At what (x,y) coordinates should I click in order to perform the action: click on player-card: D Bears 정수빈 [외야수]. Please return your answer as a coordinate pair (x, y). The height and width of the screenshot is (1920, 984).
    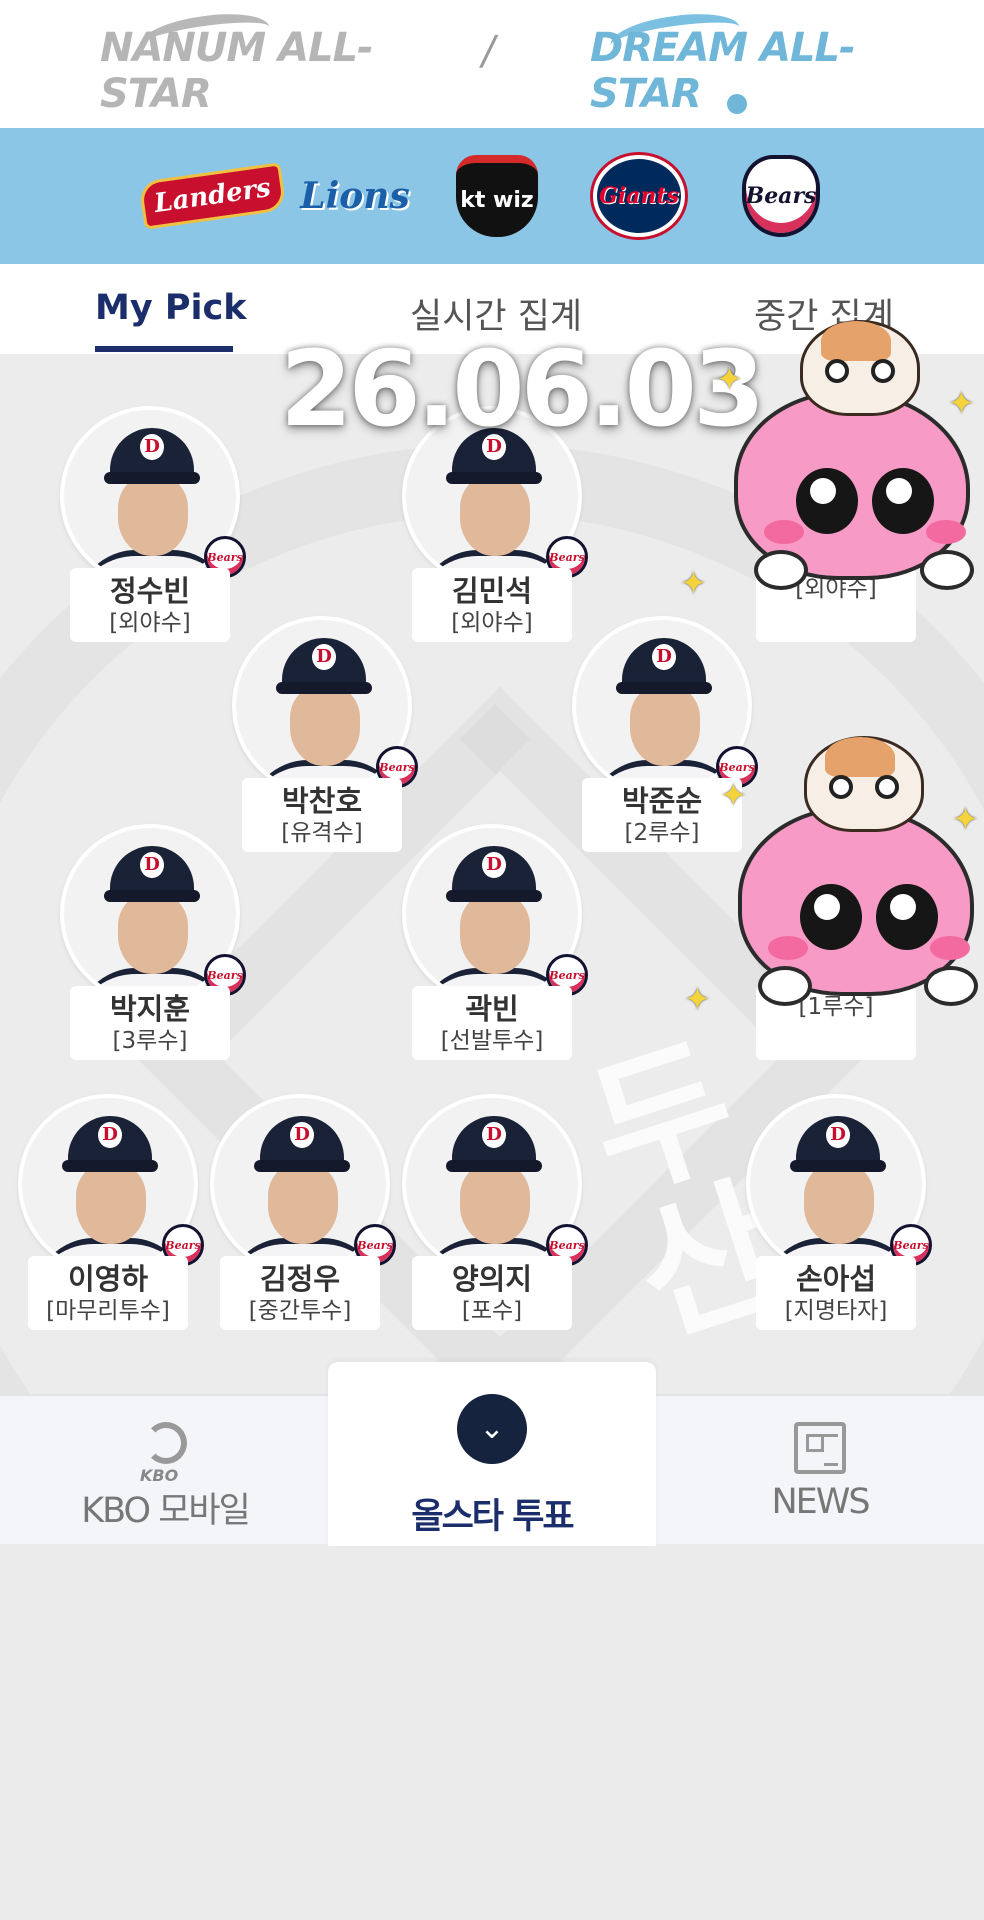
    Looking at the image, I should click on (153, 526).